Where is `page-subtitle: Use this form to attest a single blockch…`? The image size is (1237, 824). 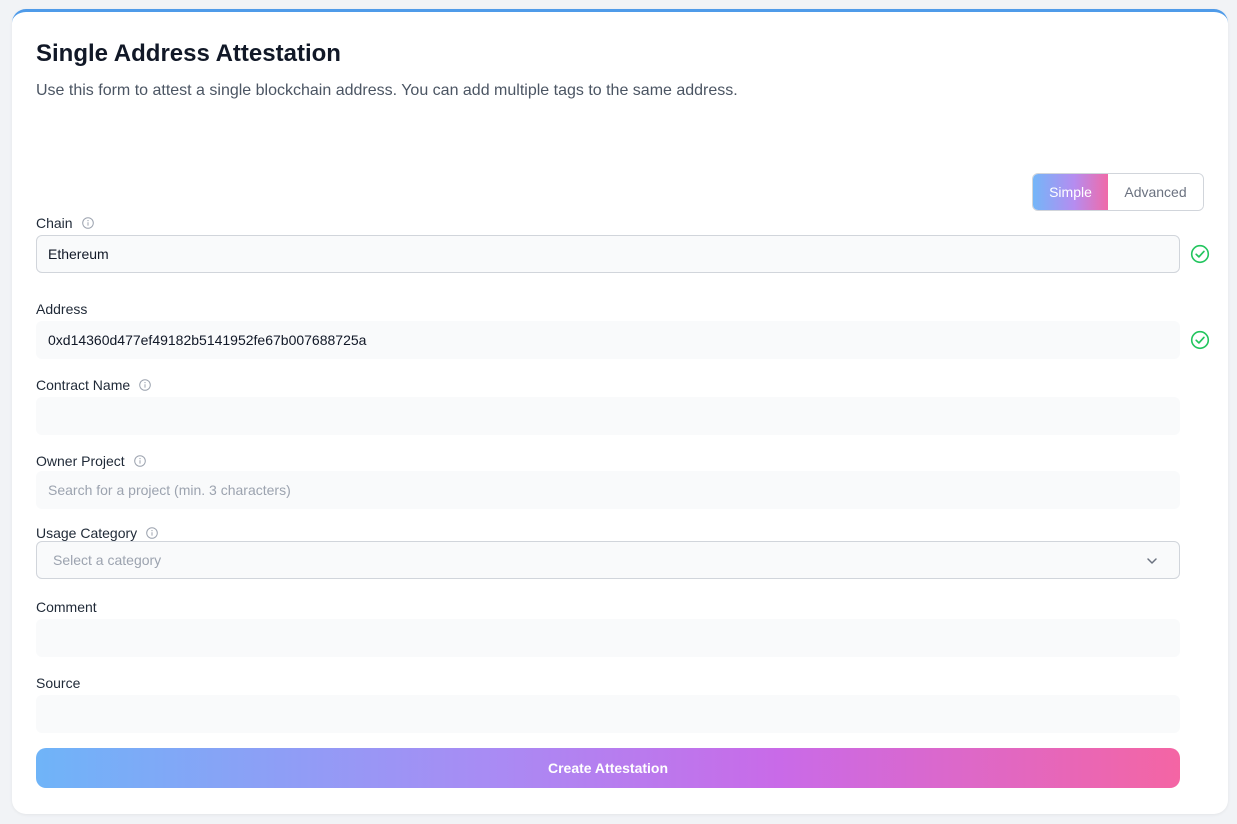 page-subtitle: Use this form to attest a single blockch… is located at coordinates (387, 90).